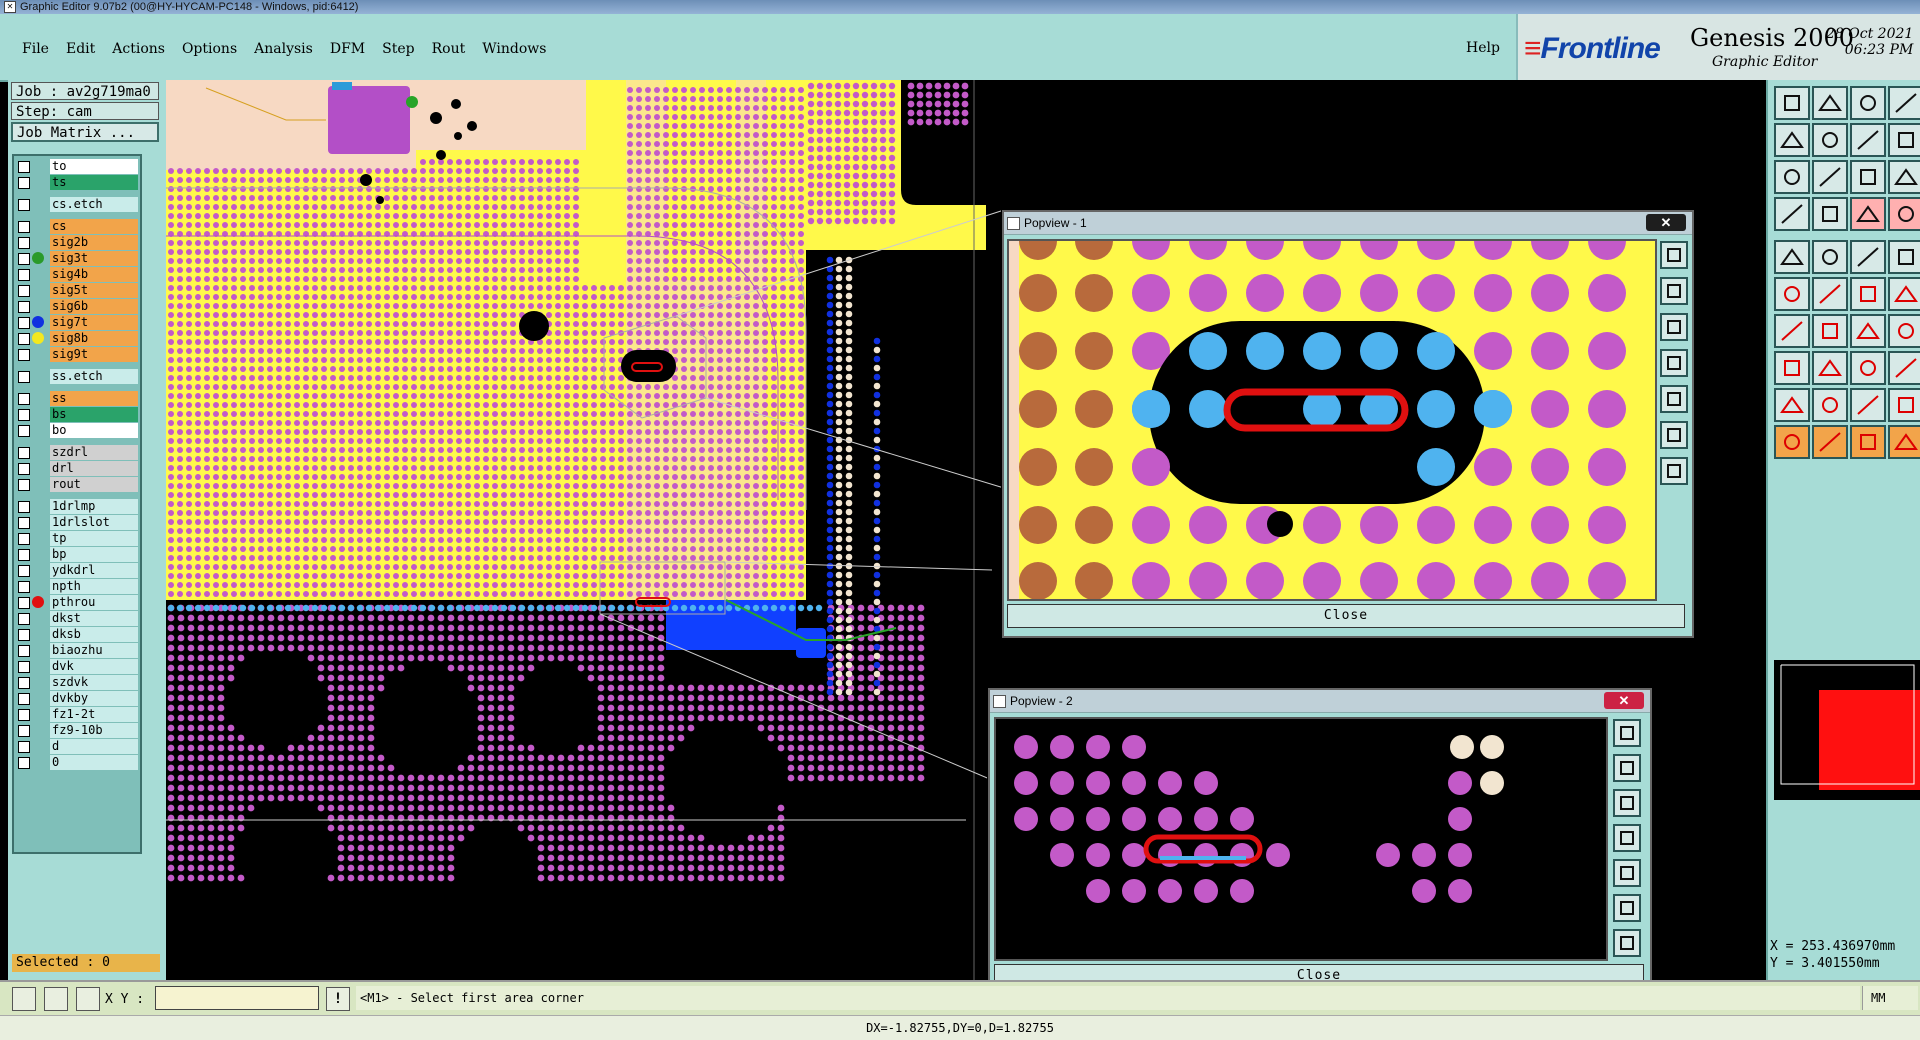 The width and height of the screenshot is (1920, 1040). What do you see at coordinates (77, 306) in the screenshot?
I see `layer-row: sig6b` at bounding box center [77, 306].